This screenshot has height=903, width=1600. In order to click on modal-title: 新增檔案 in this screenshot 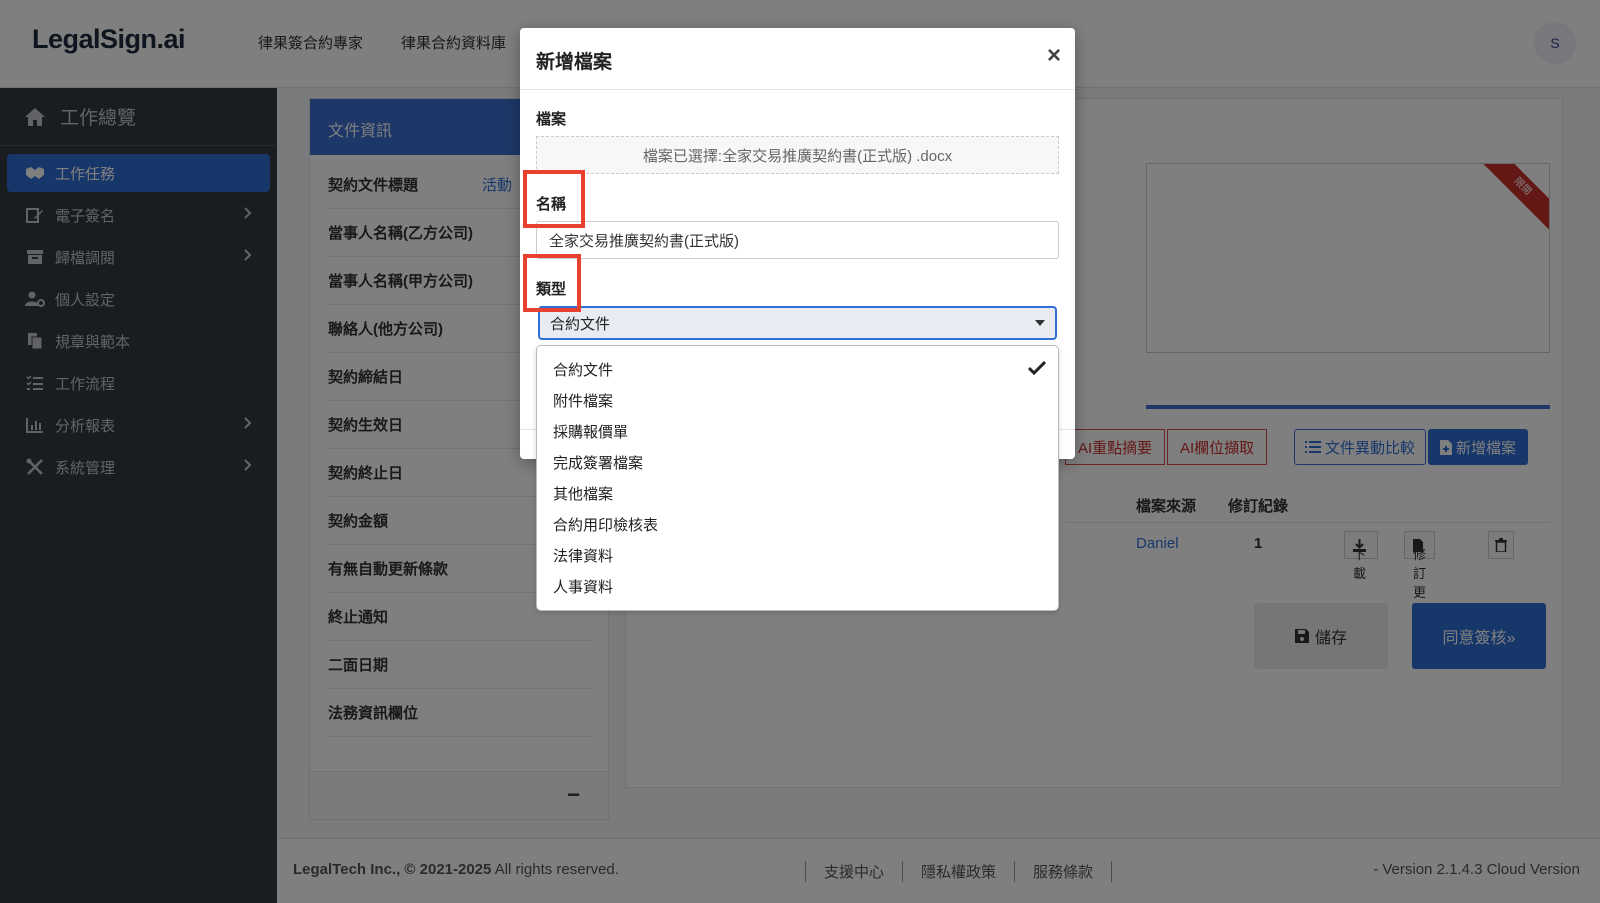, I will do `click(574, 62)`.